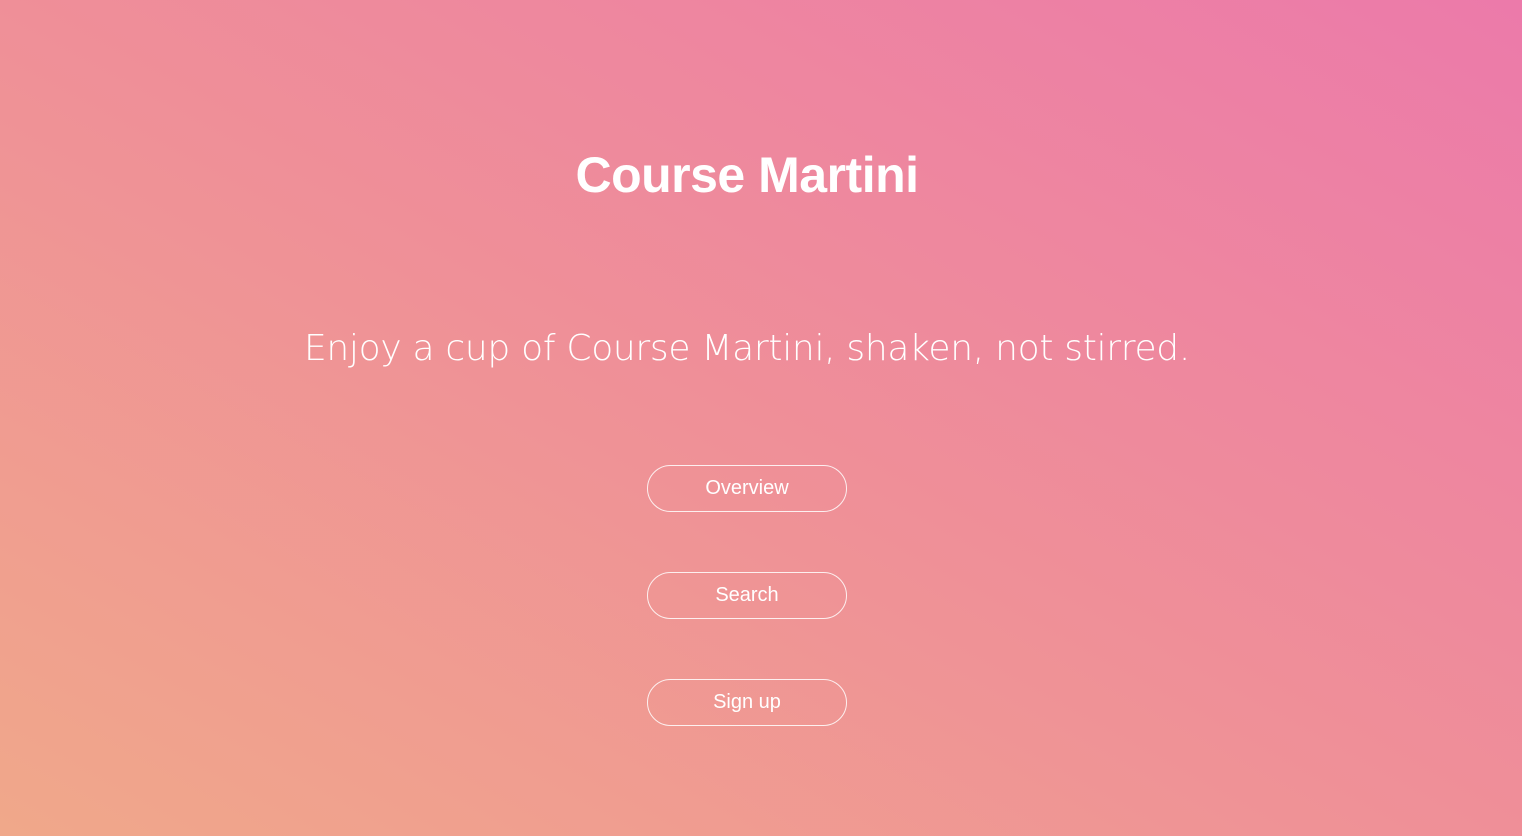 The width and height of the screenshot is (1522, 836). I want to click on overview-button: Overview, so click(747, 488).